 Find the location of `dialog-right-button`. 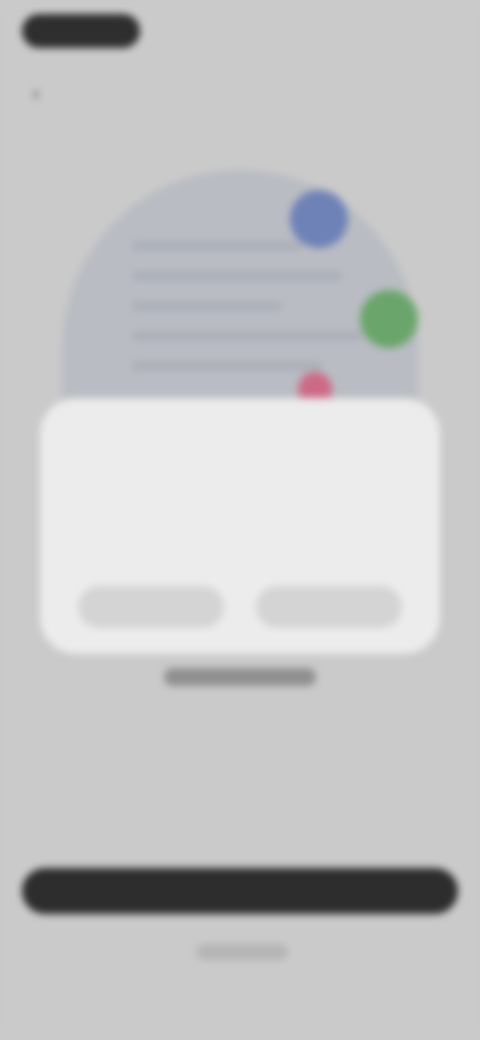

dialog-right-button is located at coordinates (329, 607).